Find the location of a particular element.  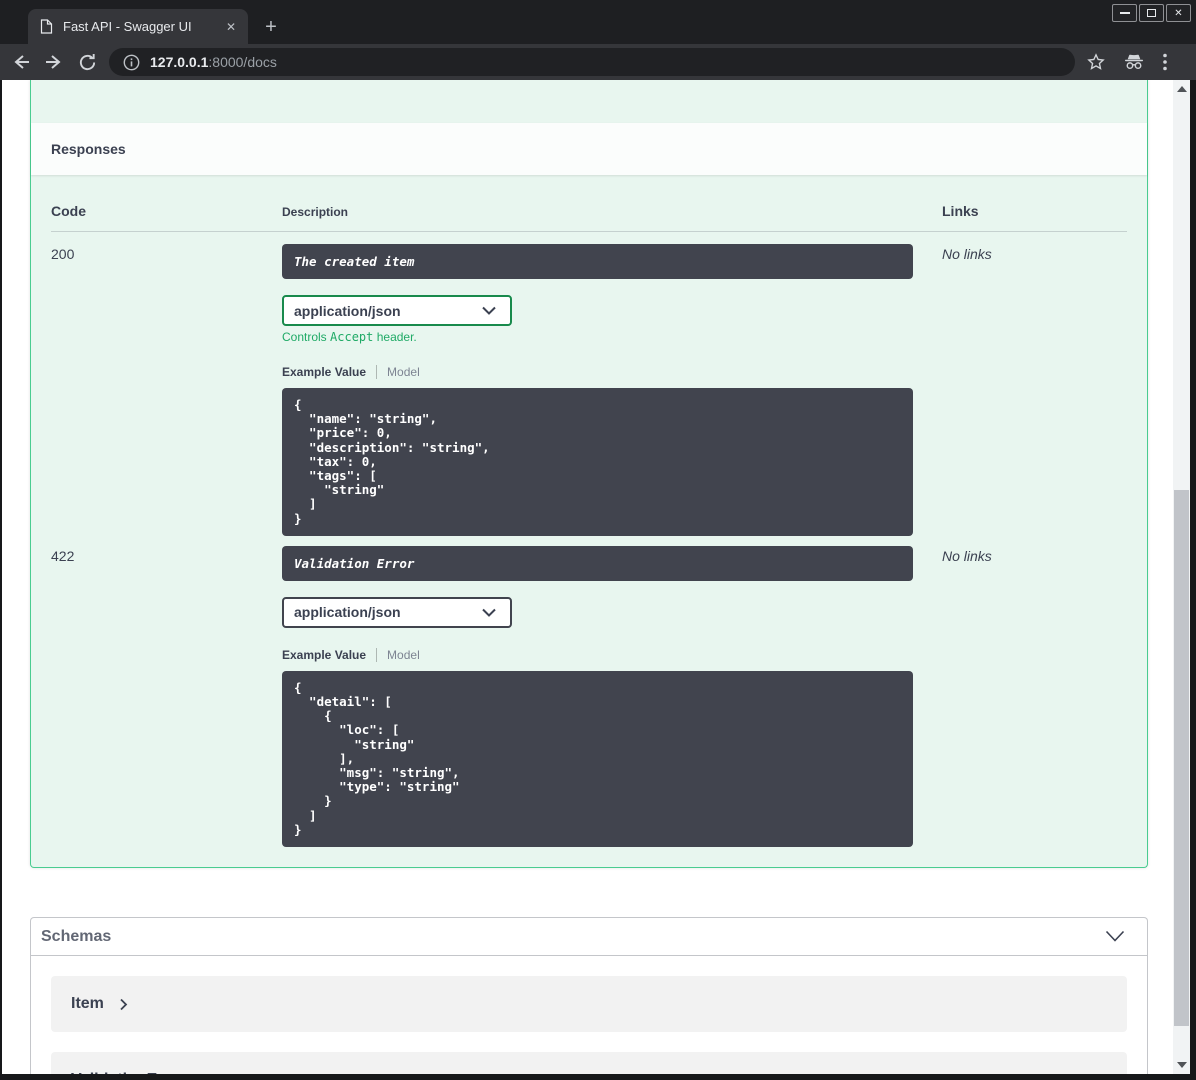

close-button: ✕ is located at coordinates (1178, 13).